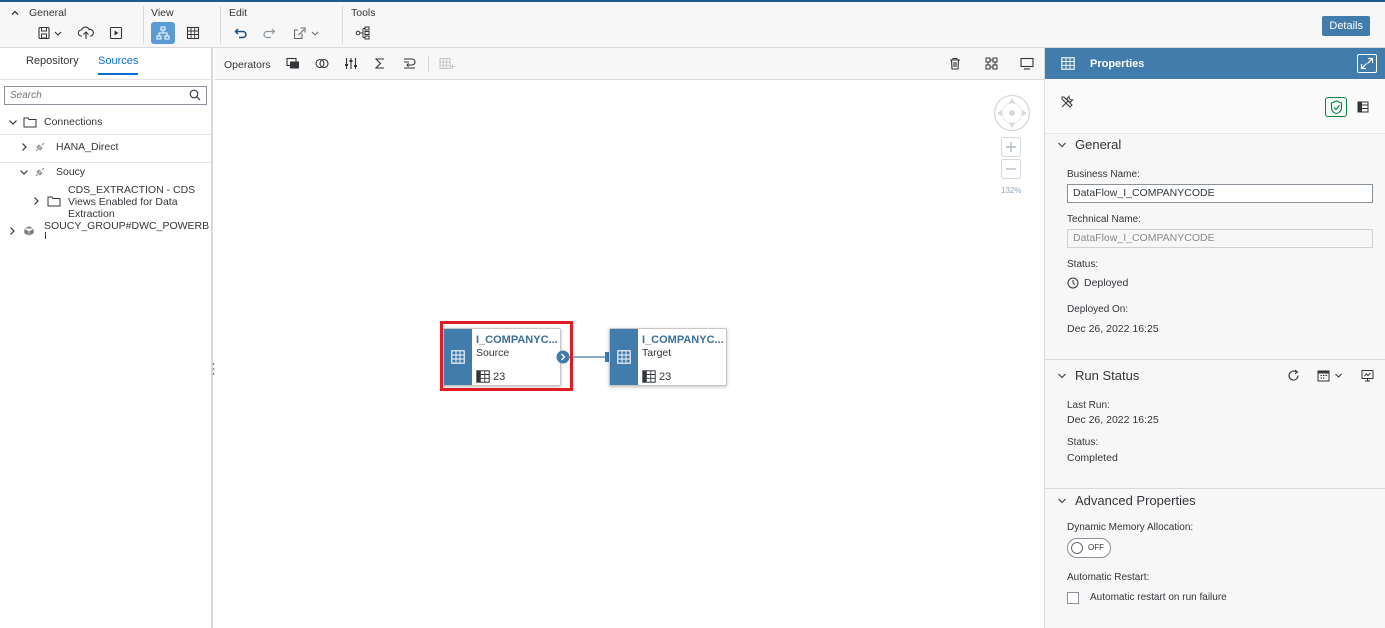 Image resolution: width=1385 pixels, height=628 pixels. What do you see at coordinates (15, 13) in the screenshot?
I see `collapse-toolbar-icon` at bounding box center [15, 13].